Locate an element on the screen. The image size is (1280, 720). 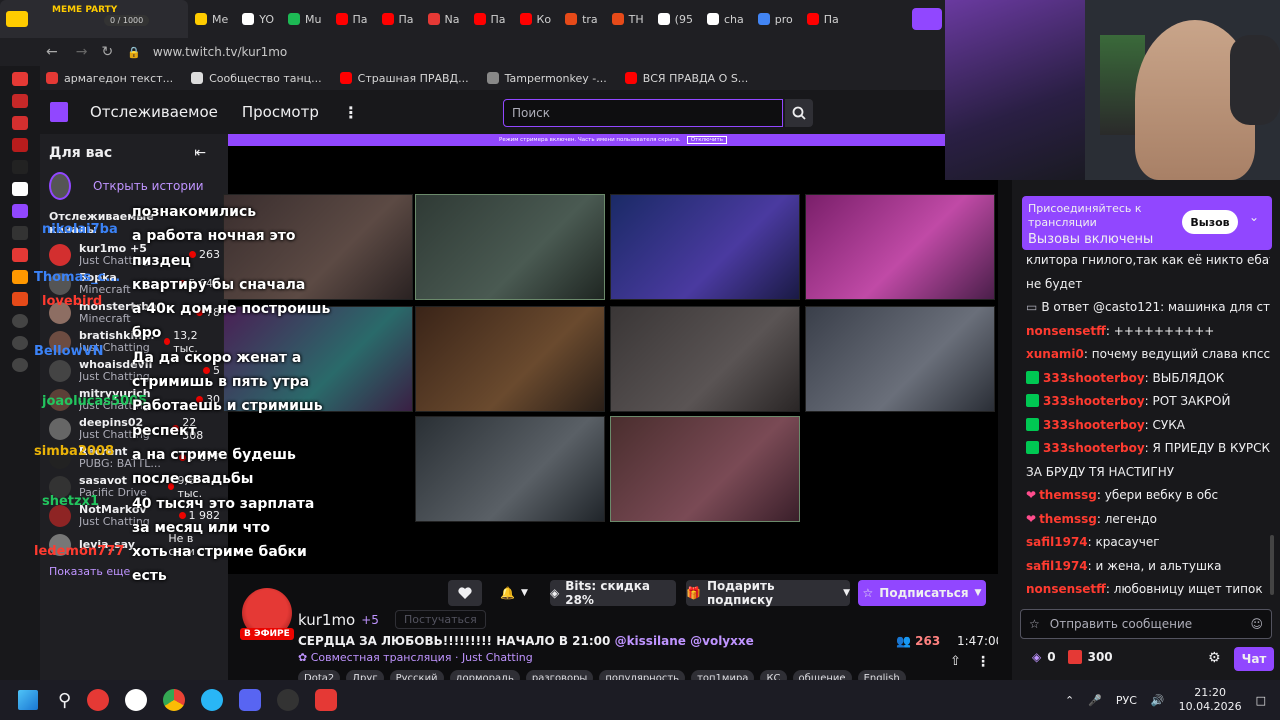
chat-send-button: Чат is located at coordinates (1254, 659).